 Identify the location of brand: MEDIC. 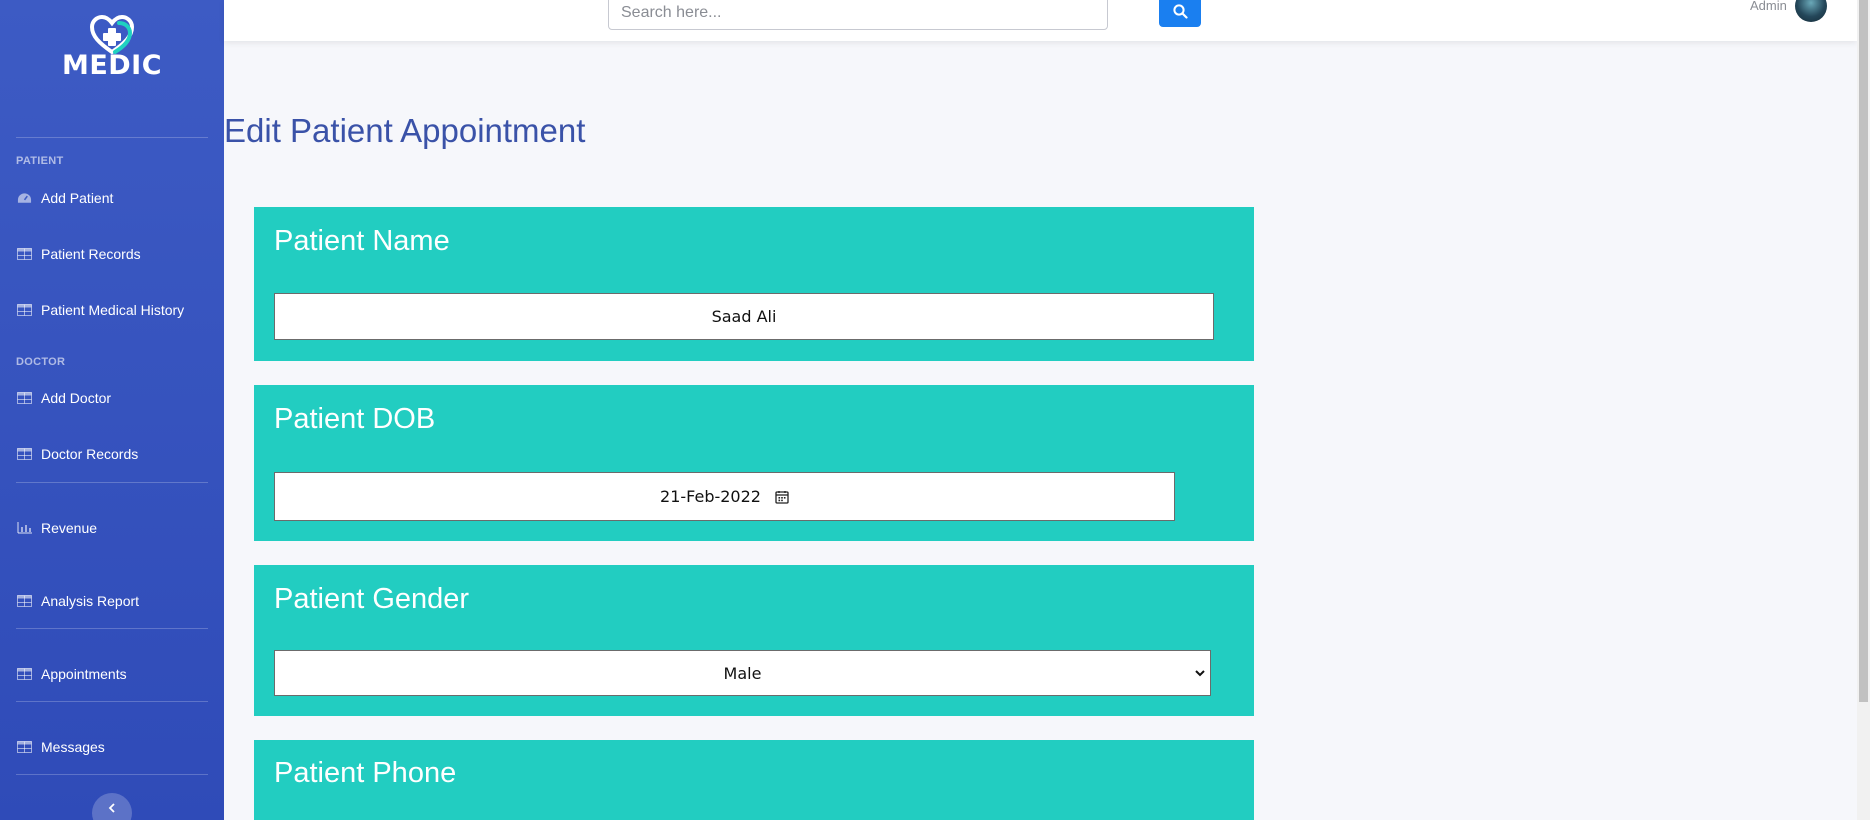
(112, 68).